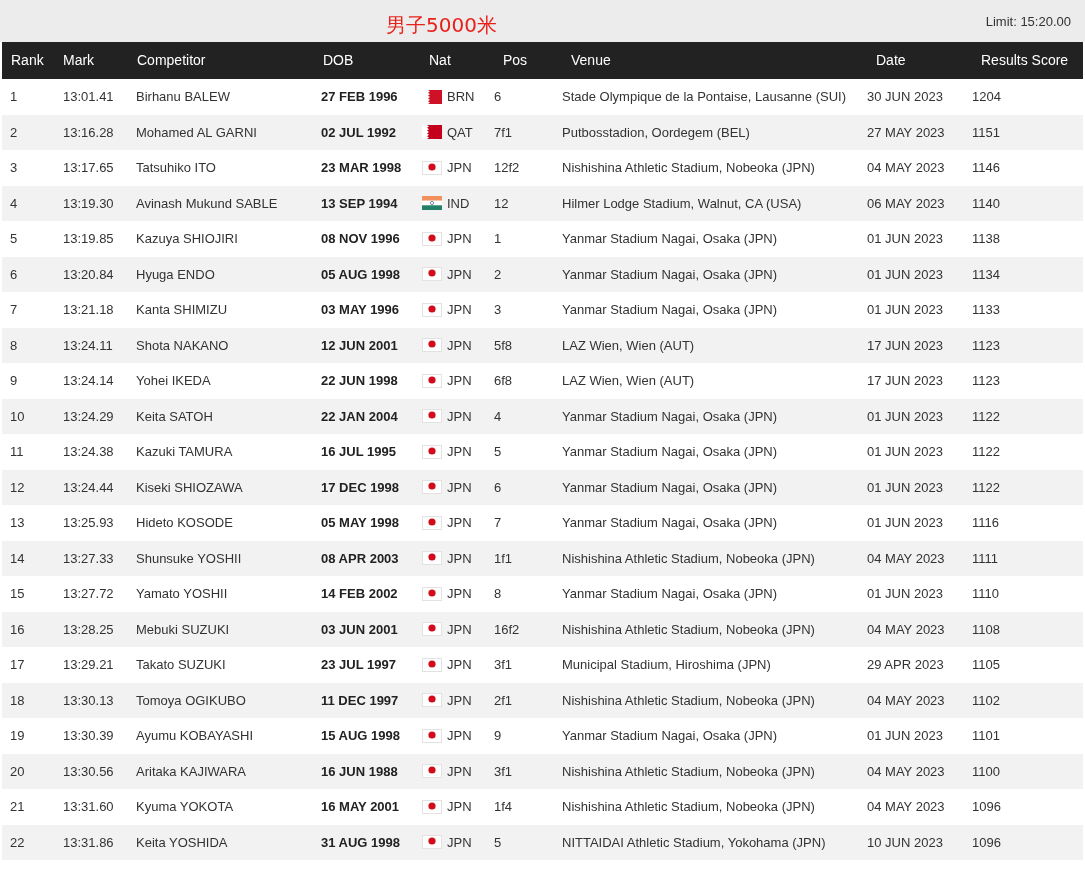 This screenshot has width=1085, height=869. I want to click on column-header: Date, so click(919, 60).